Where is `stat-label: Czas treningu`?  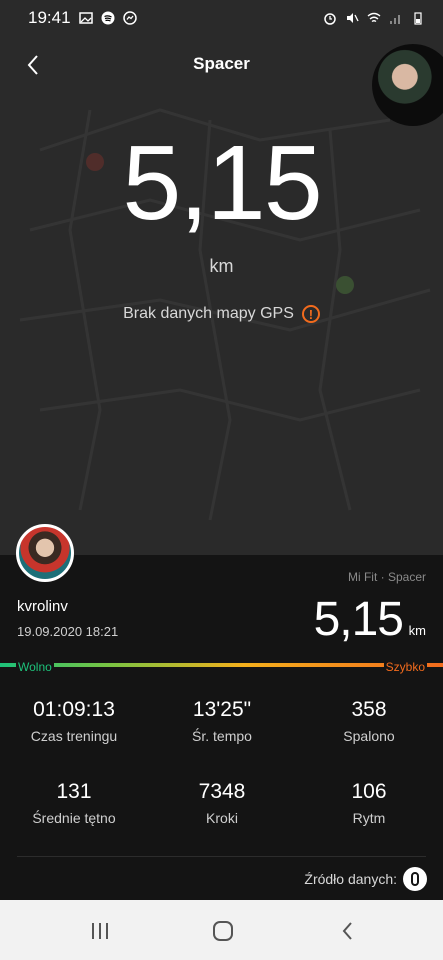 stat-label: Czas treningu is located at coordinates (74, 736).